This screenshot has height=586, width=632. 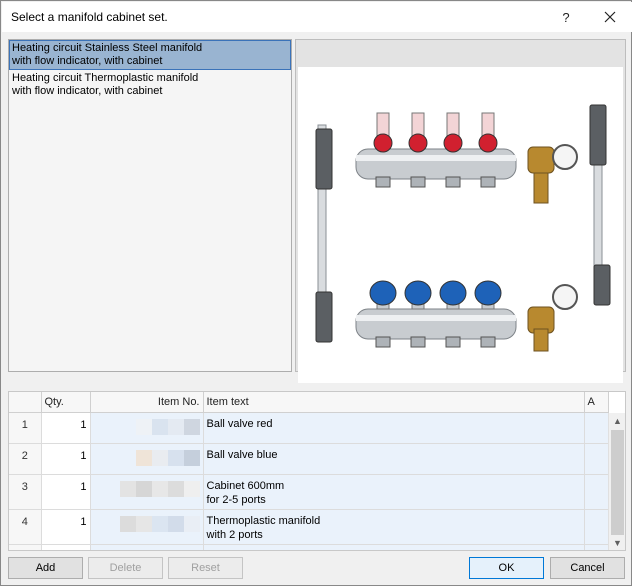 I want to click on table-row: 3 1 Cabinet 600mm for 2-5 ports, so click(x=309, y=492).